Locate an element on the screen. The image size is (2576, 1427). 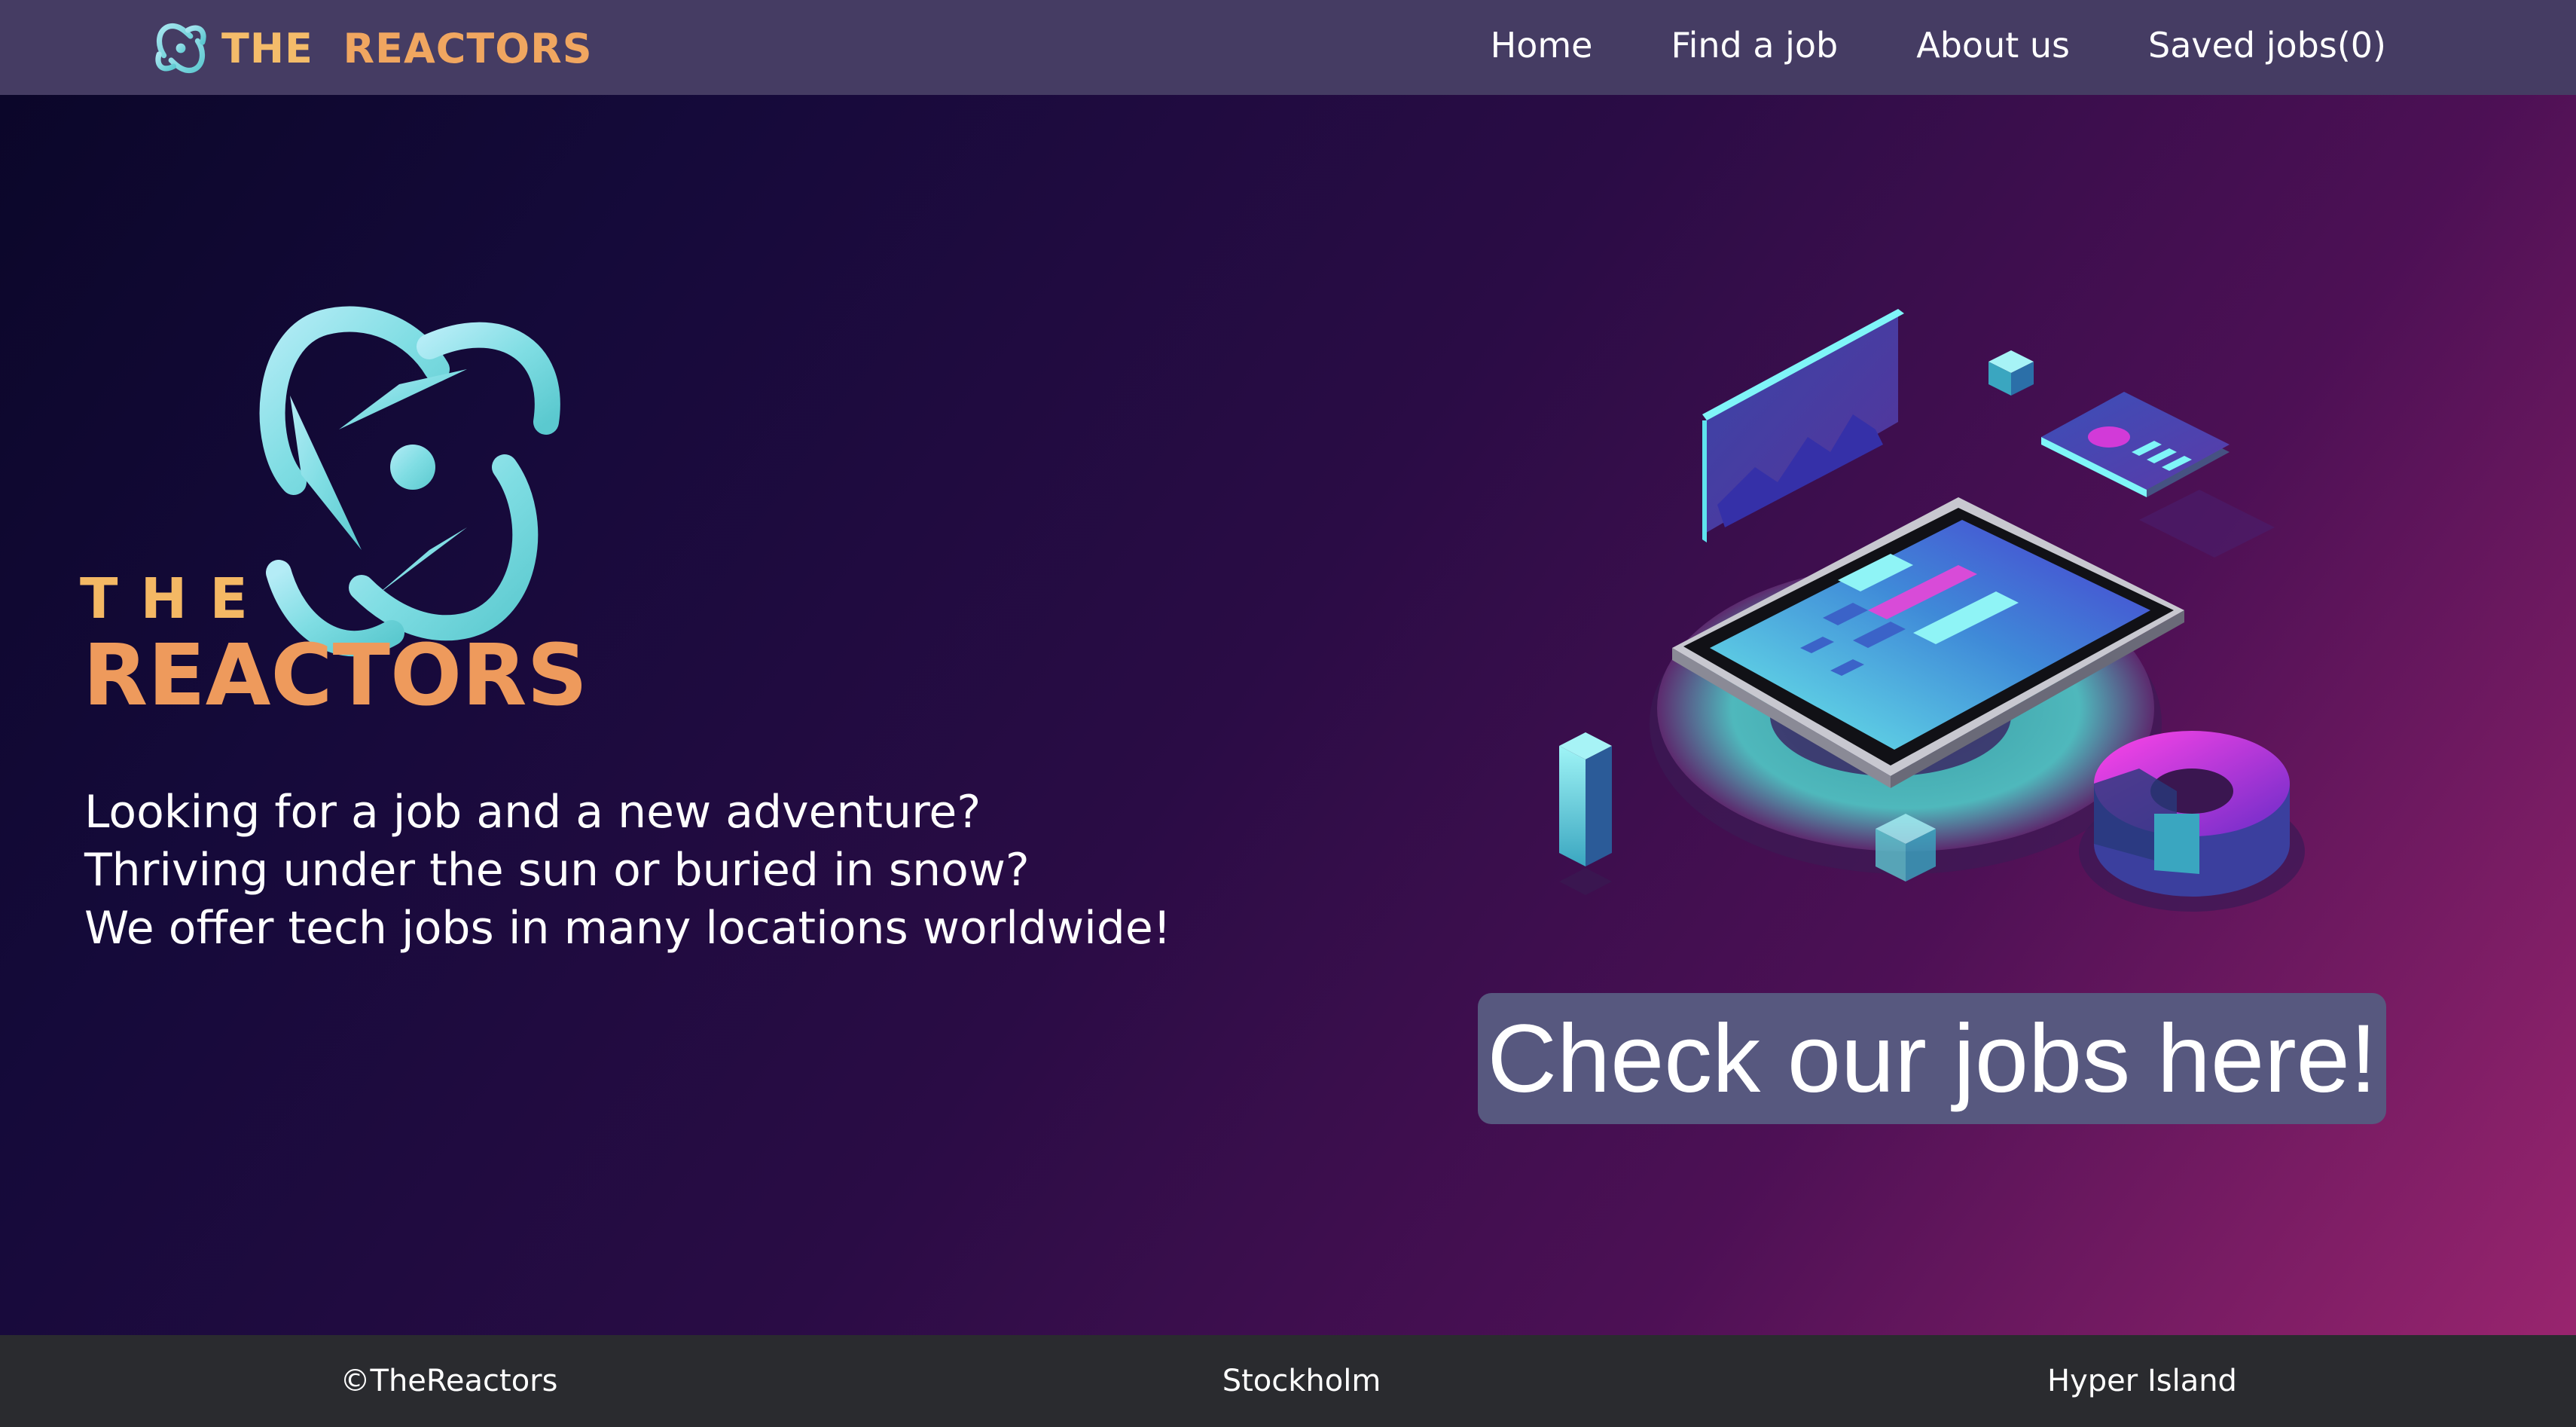
main-nav: Home Find a job About us Saved jobs(0) is located at coordinates (1939, 45).